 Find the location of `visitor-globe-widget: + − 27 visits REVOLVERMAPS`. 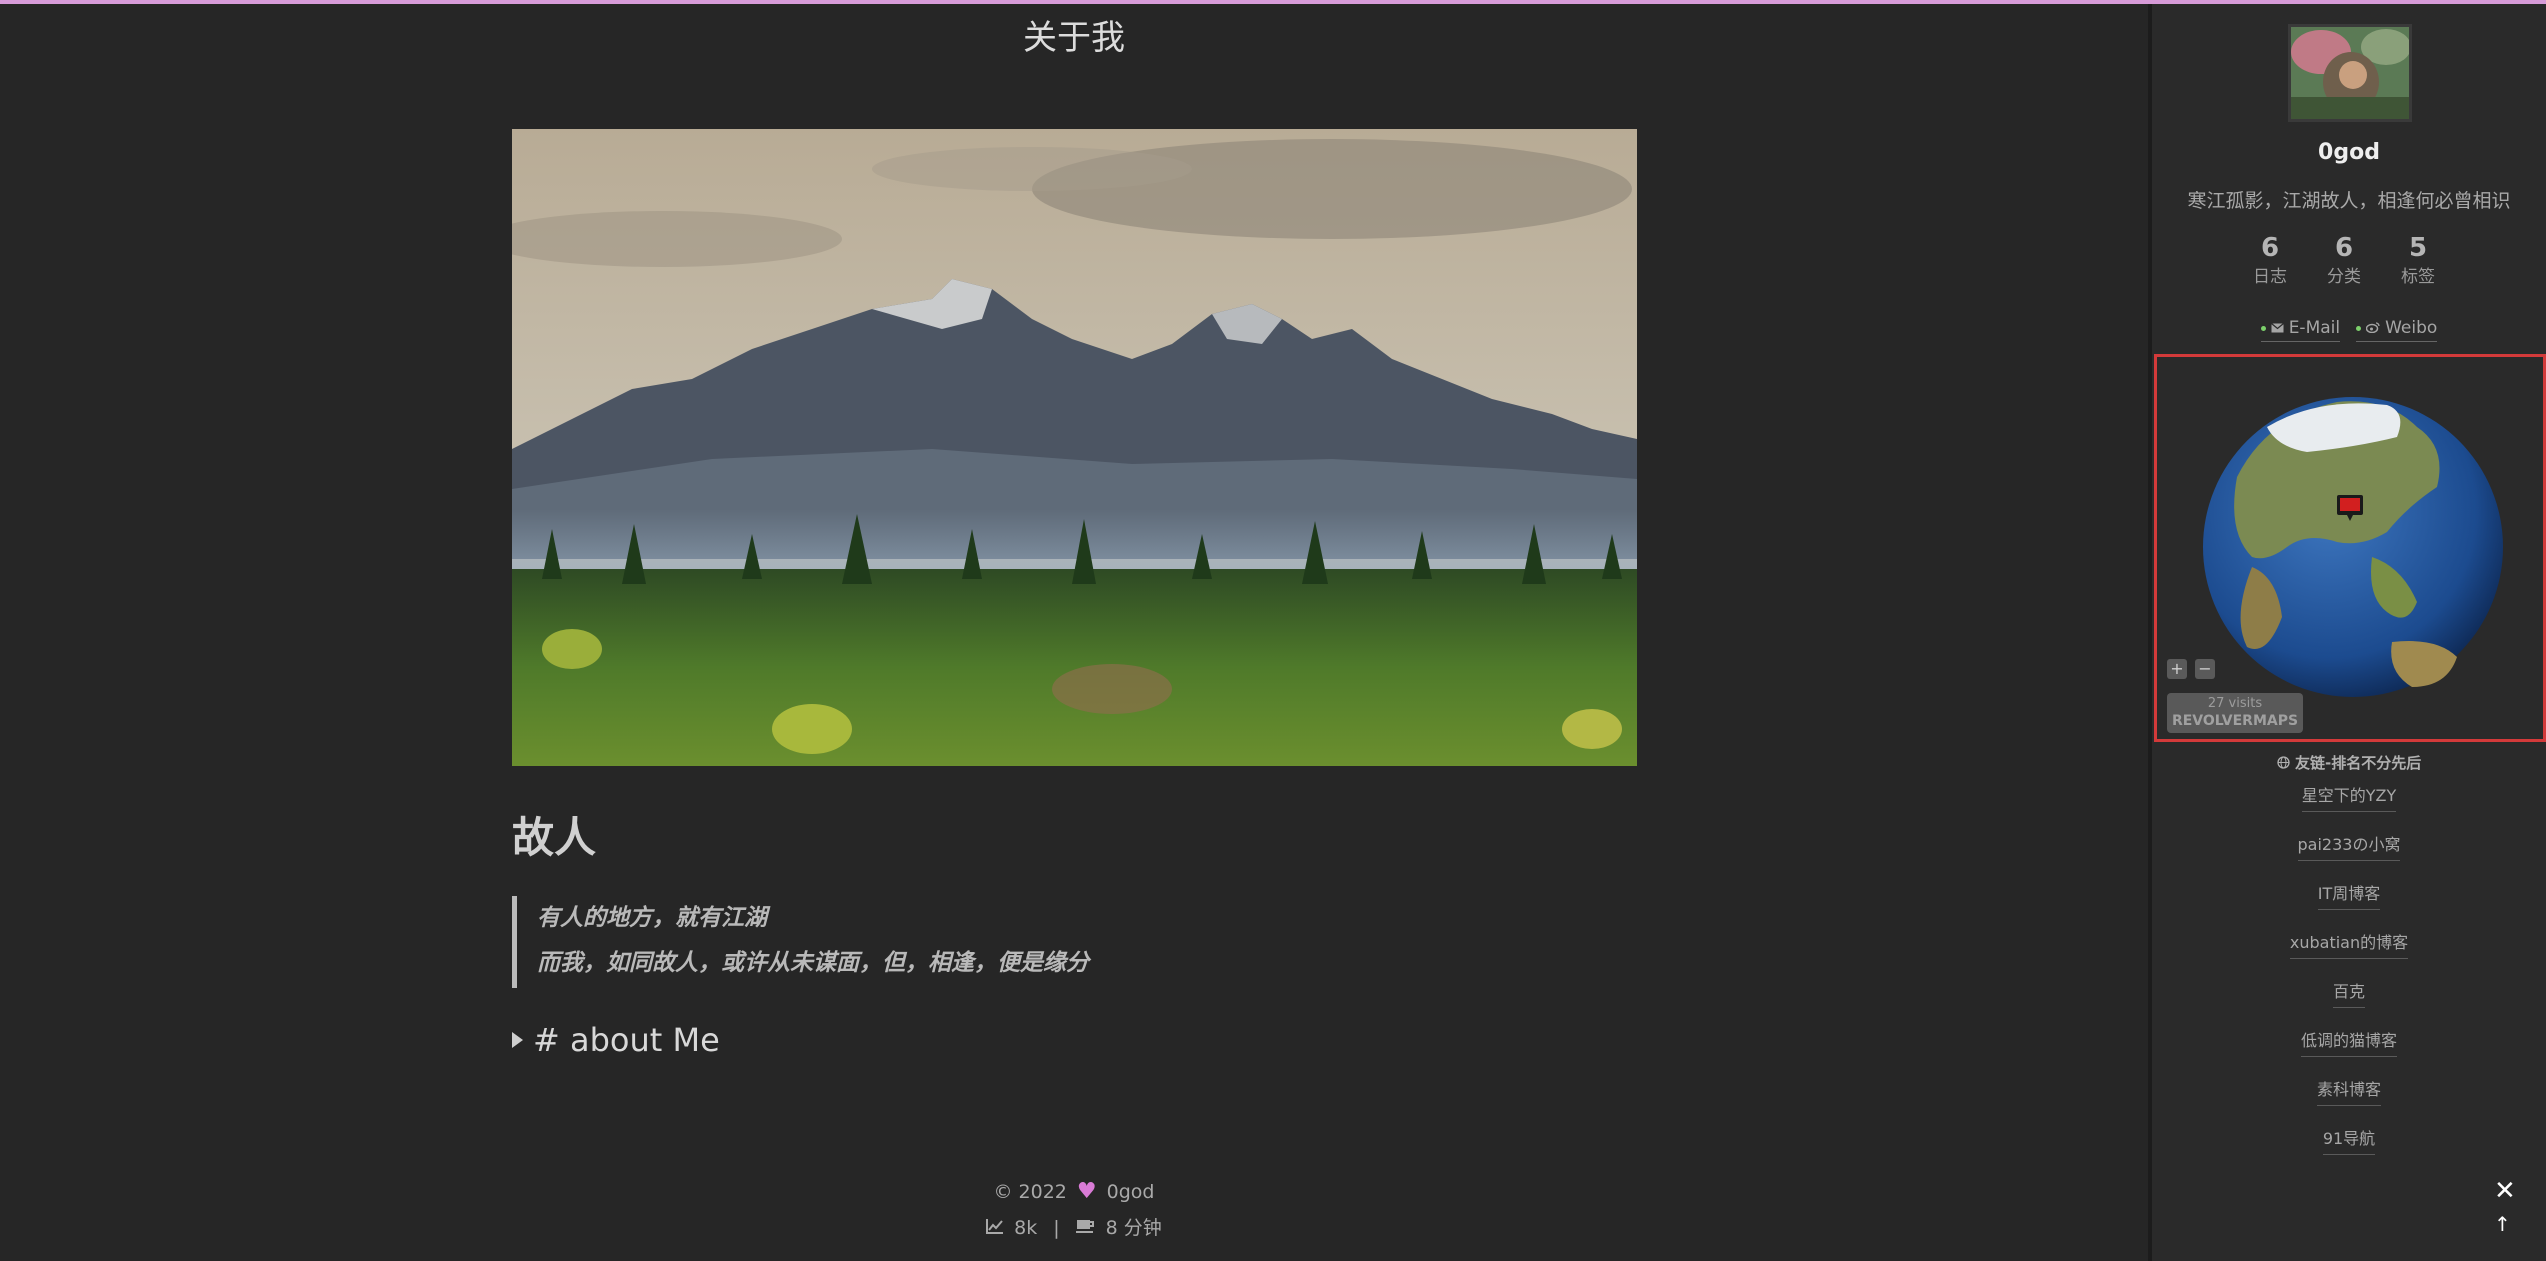

visitor-globe-widget: + − 27 visits REVOLVERMAPS is located at coordinates (2350, 548).